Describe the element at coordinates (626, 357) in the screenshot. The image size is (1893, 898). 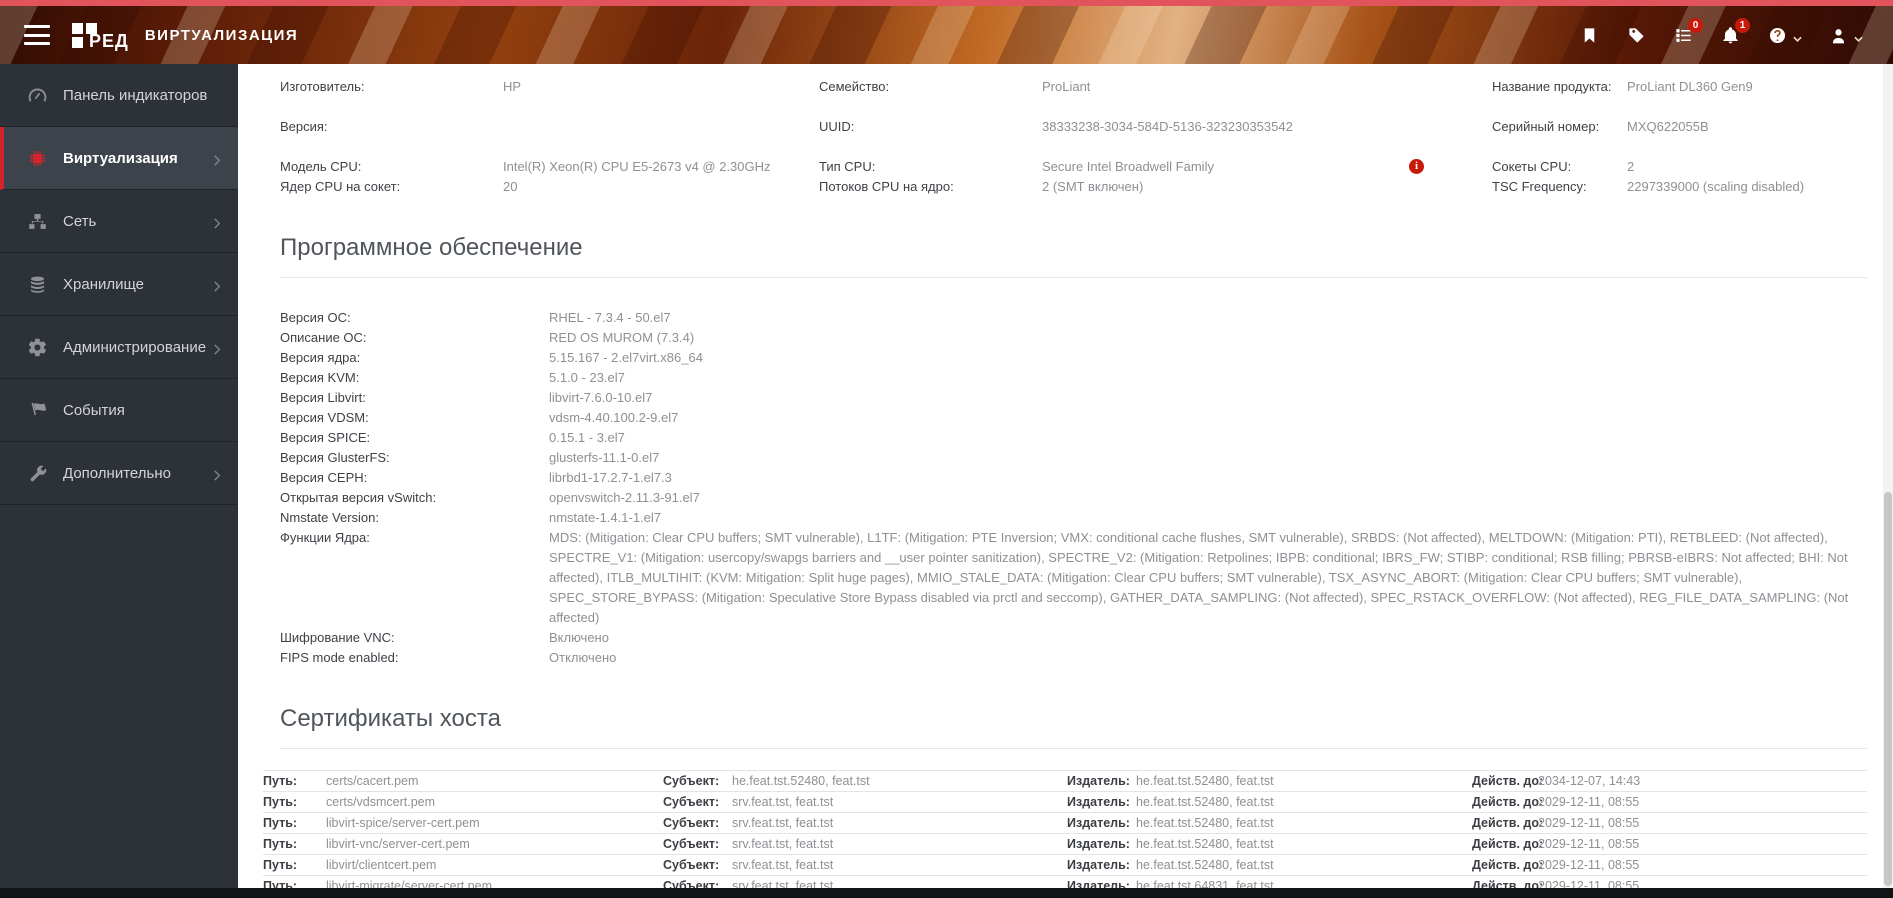
I see `field-value: 5.15.167 - 2.el7virt.x86_64` at that location.